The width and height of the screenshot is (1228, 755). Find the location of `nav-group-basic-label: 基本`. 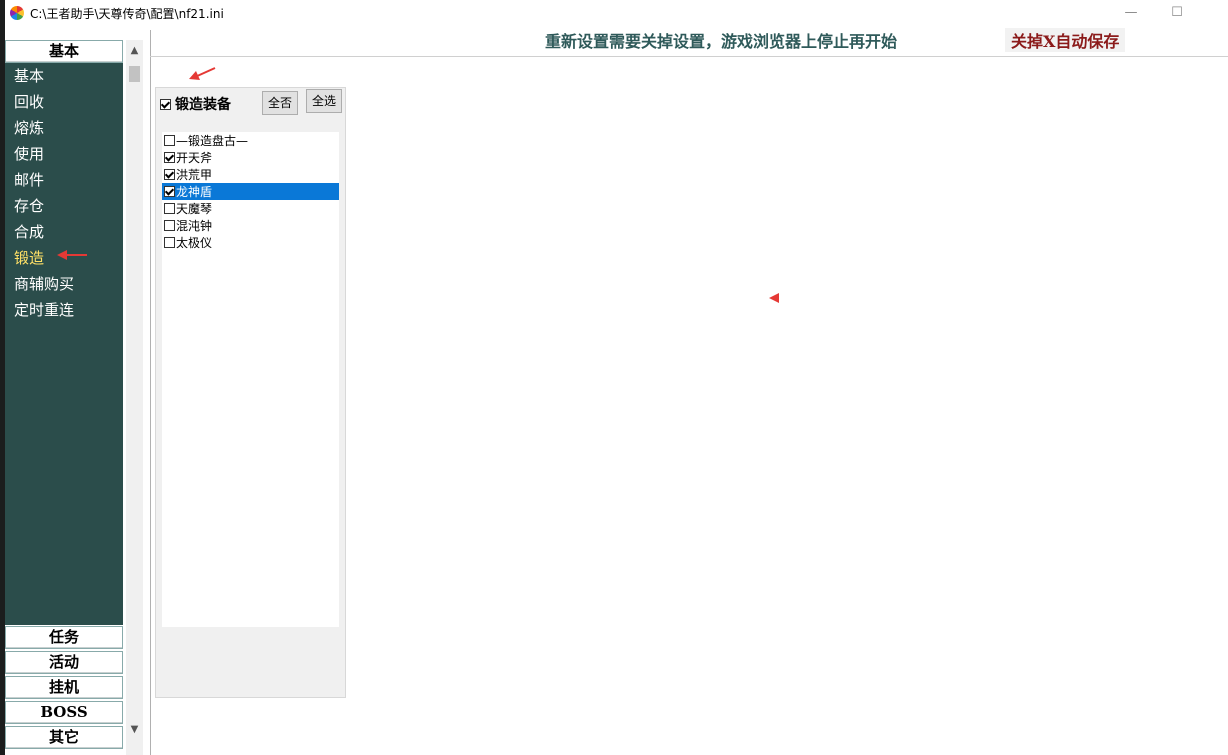

nav-group-basic-label: 基本 is located at coordinates (63, 51).